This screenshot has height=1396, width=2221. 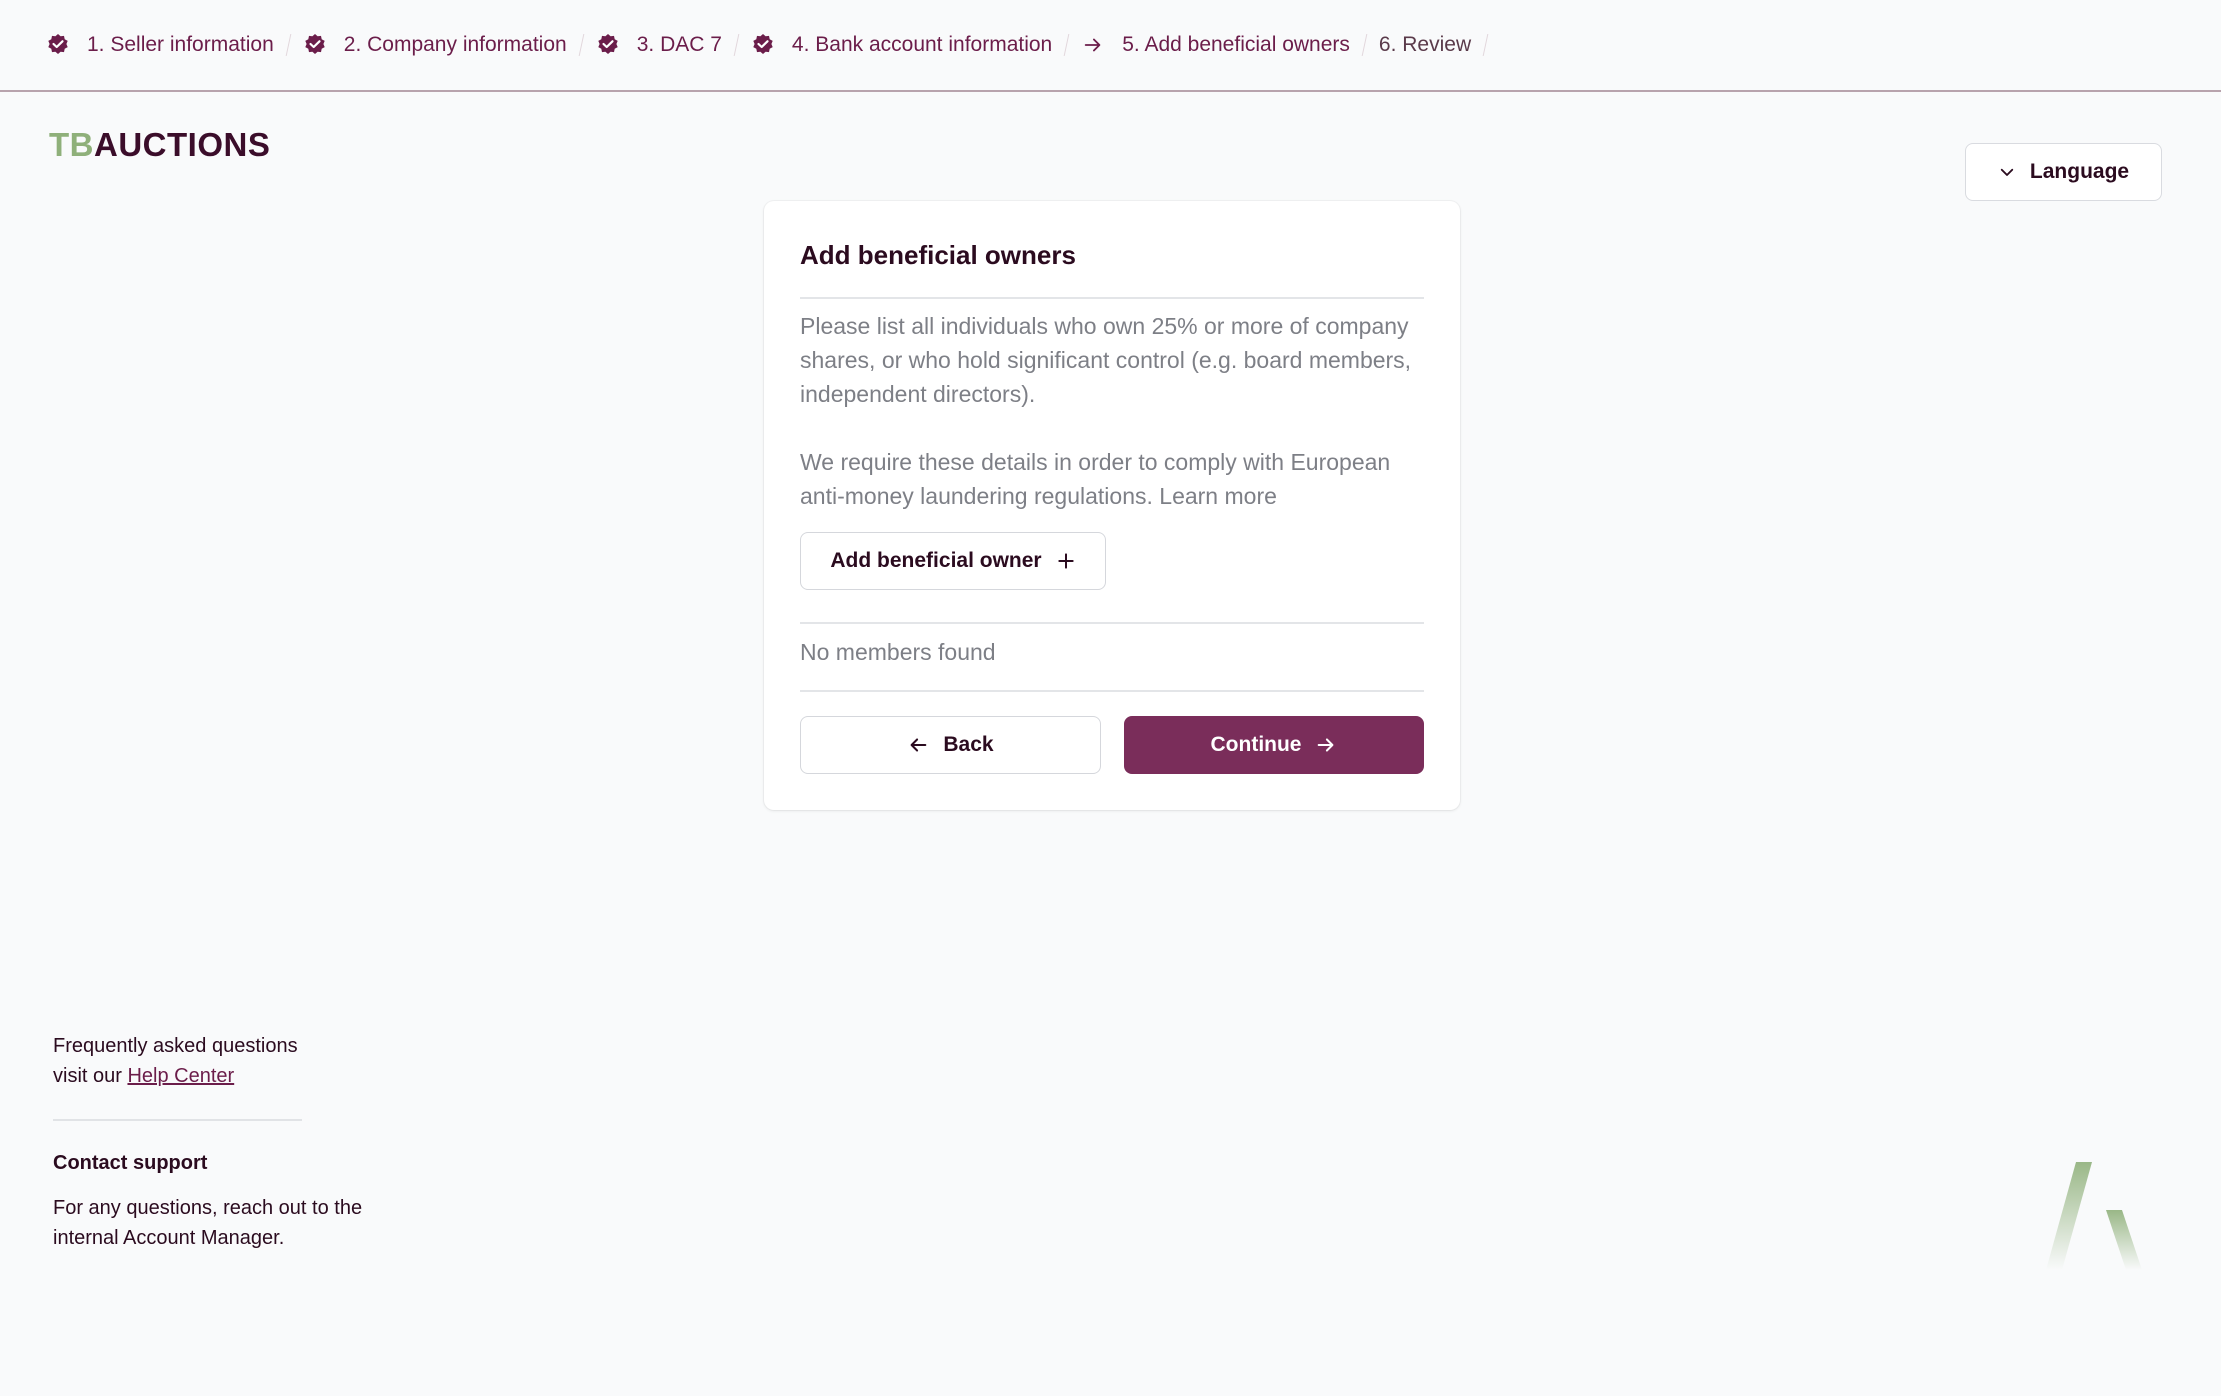 I want to click on step-label: 3. DAC 7, so click(x=679, y=44).